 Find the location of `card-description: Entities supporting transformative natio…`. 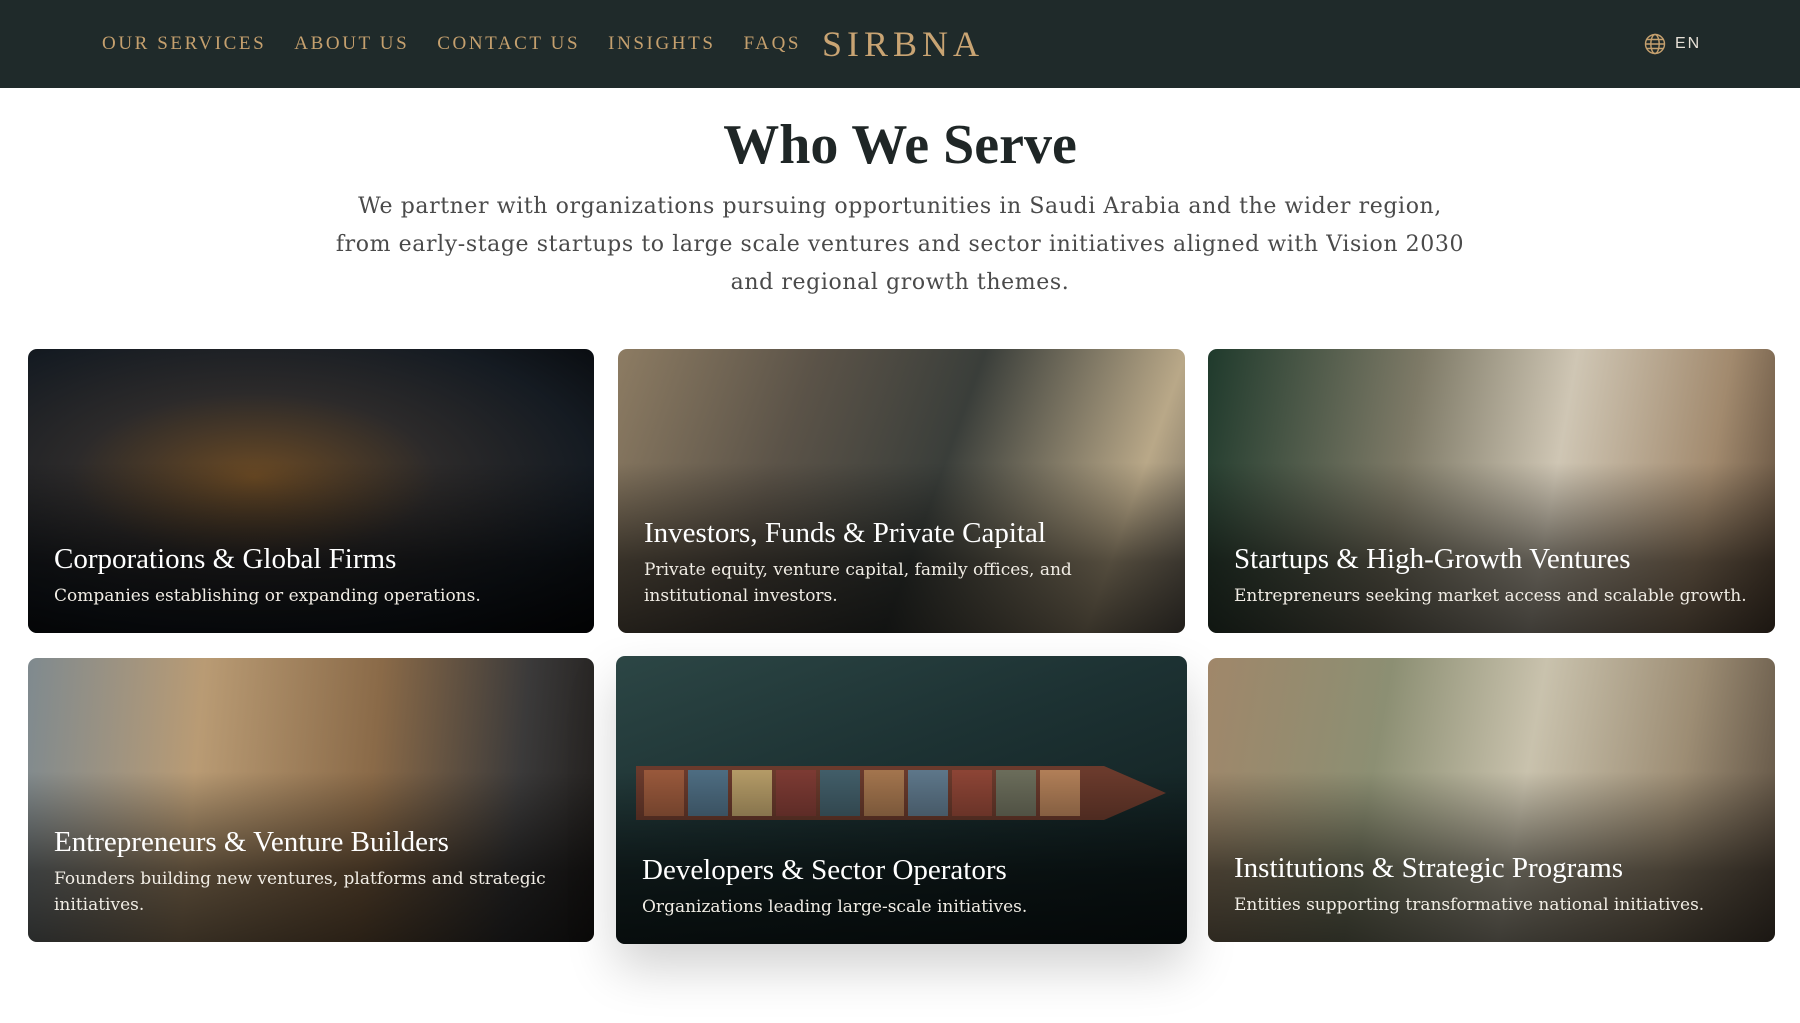

card-description: Entities supporting transformative natio… is located at coordinates (1469, 905).